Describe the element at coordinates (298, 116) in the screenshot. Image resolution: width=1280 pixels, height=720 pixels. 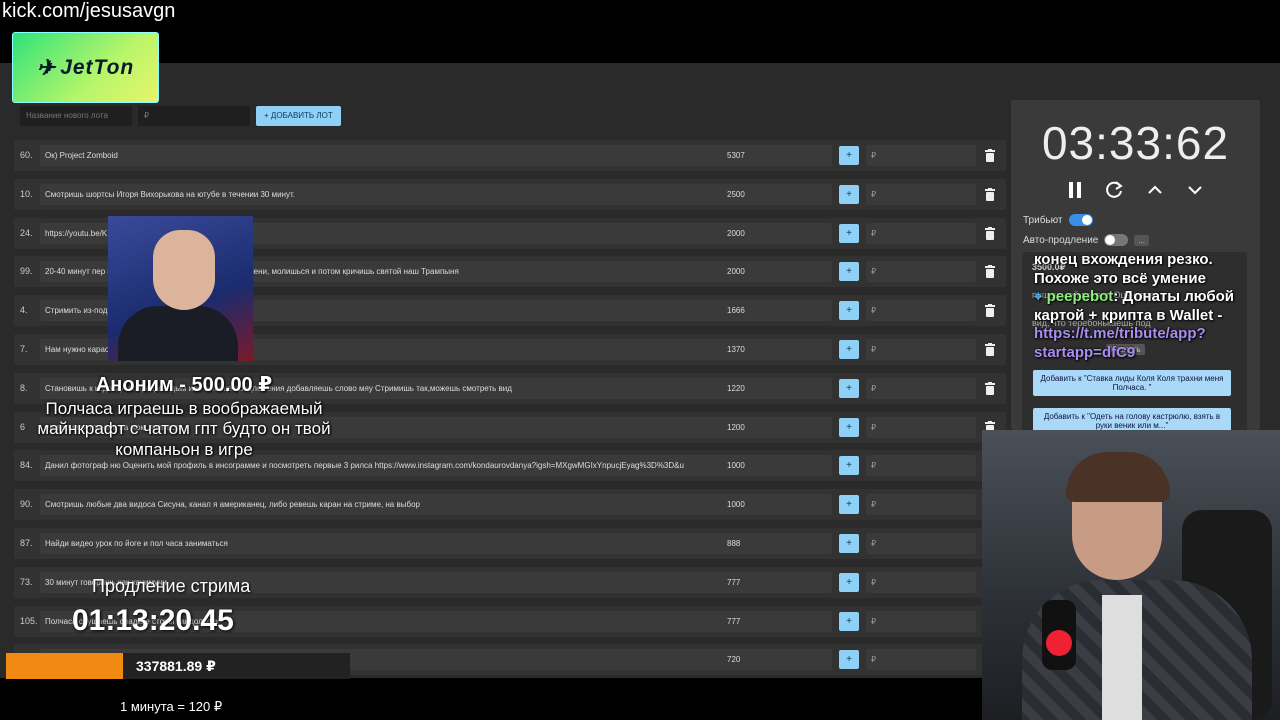
I see `add-lot-button: + ДОБАВИТЬ ЛОТ` at that location.